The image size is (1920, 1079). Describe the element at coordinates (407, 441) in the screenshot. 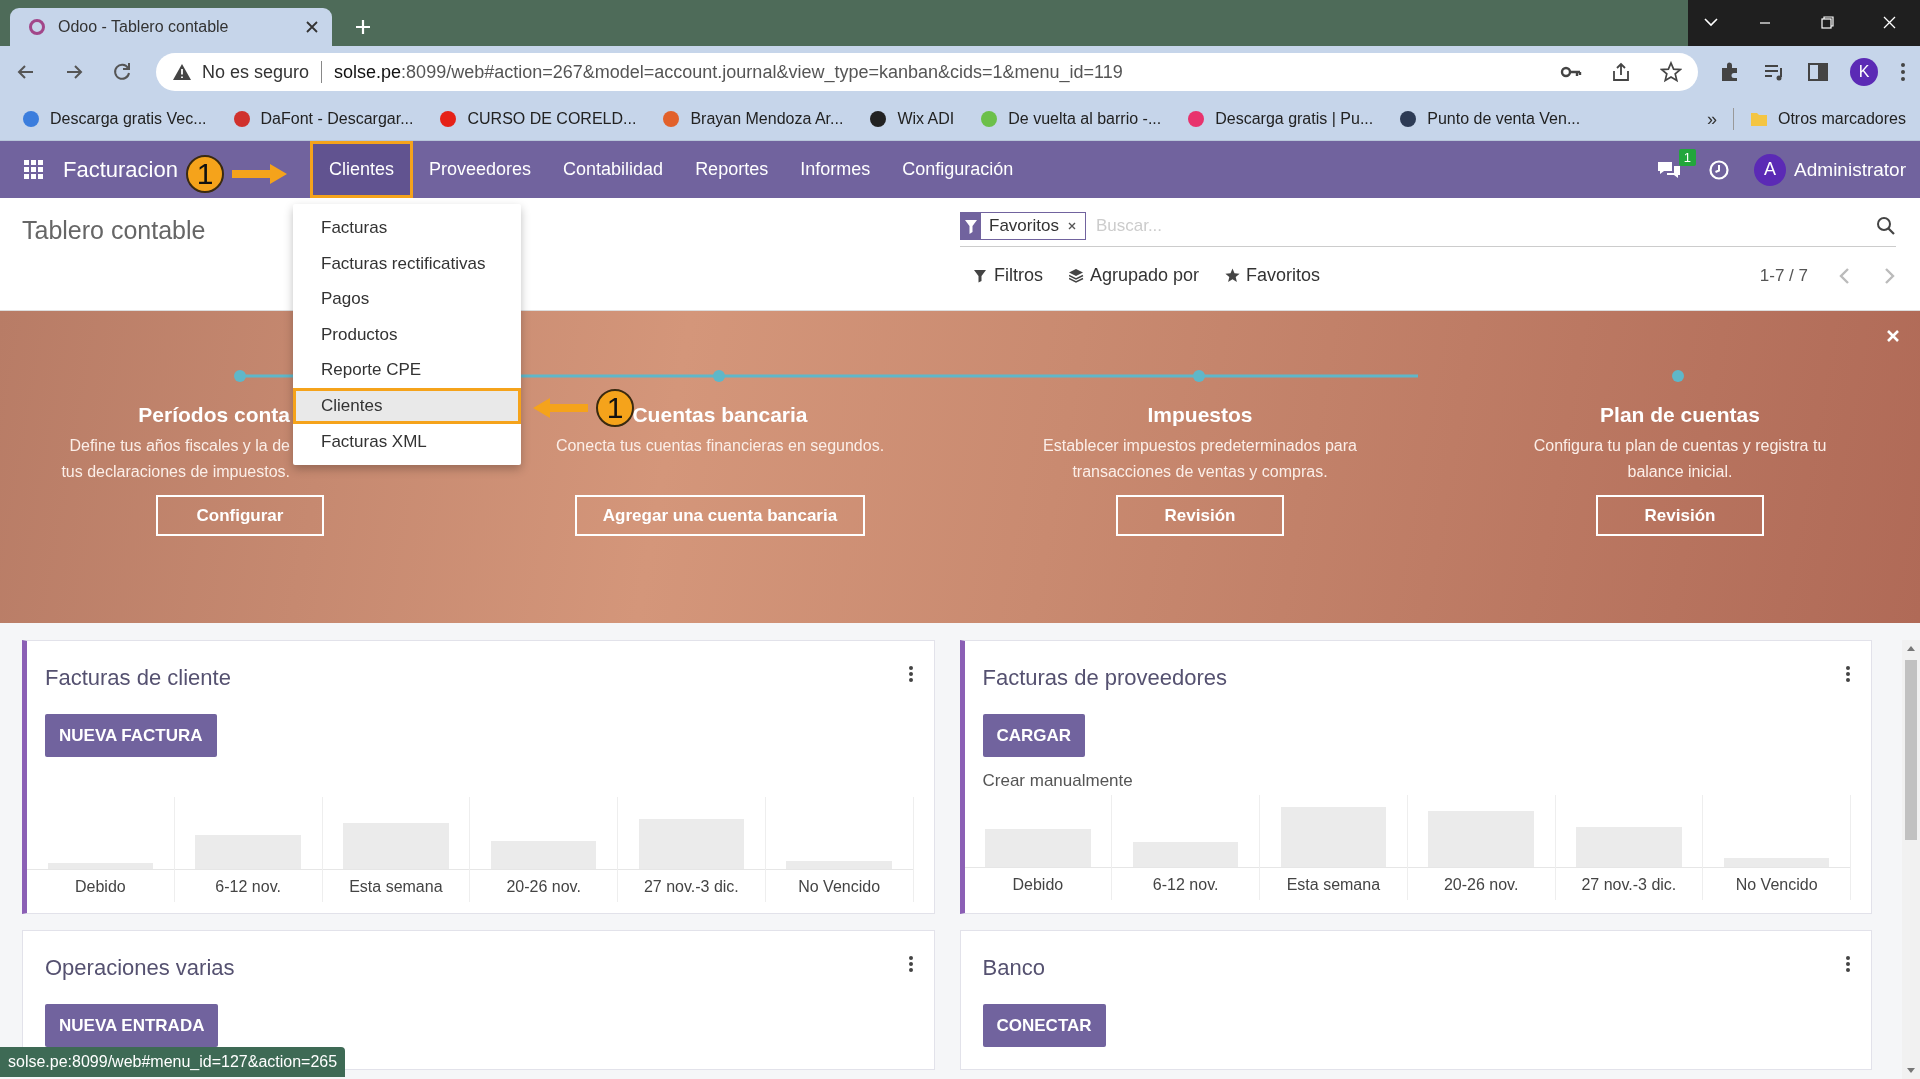

I see `menu-item: Facturas XML` at that location.